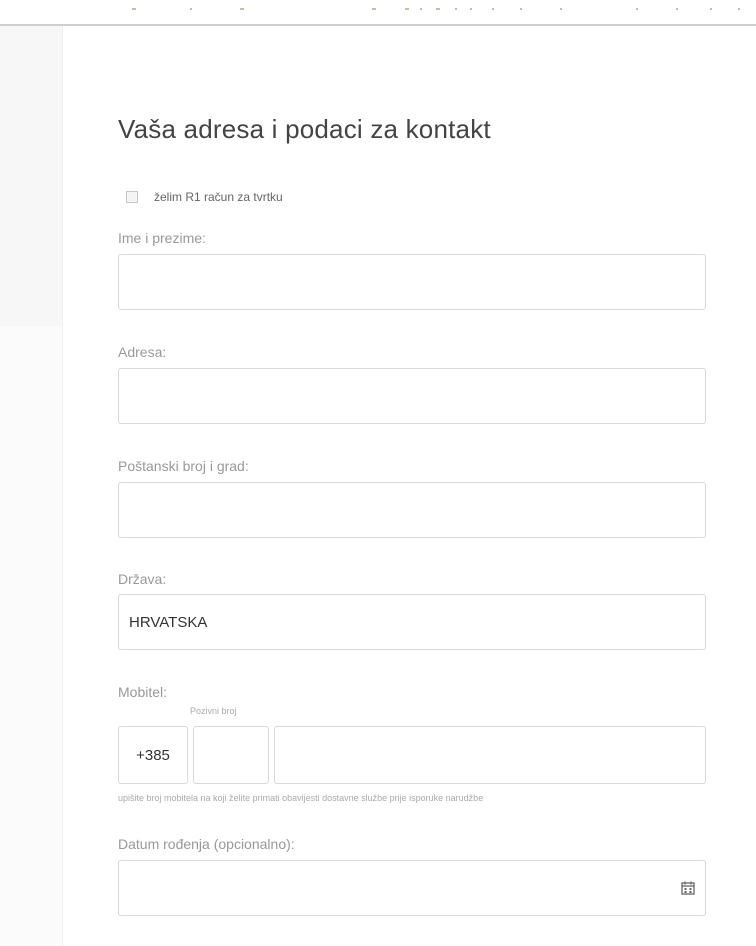 Image resolution: width=756 pixels, height=946 pixels. What do you see at coordinates (490, 755) in the screenshot?
I see `mobile-number-input` at bounding box center [490, 755].